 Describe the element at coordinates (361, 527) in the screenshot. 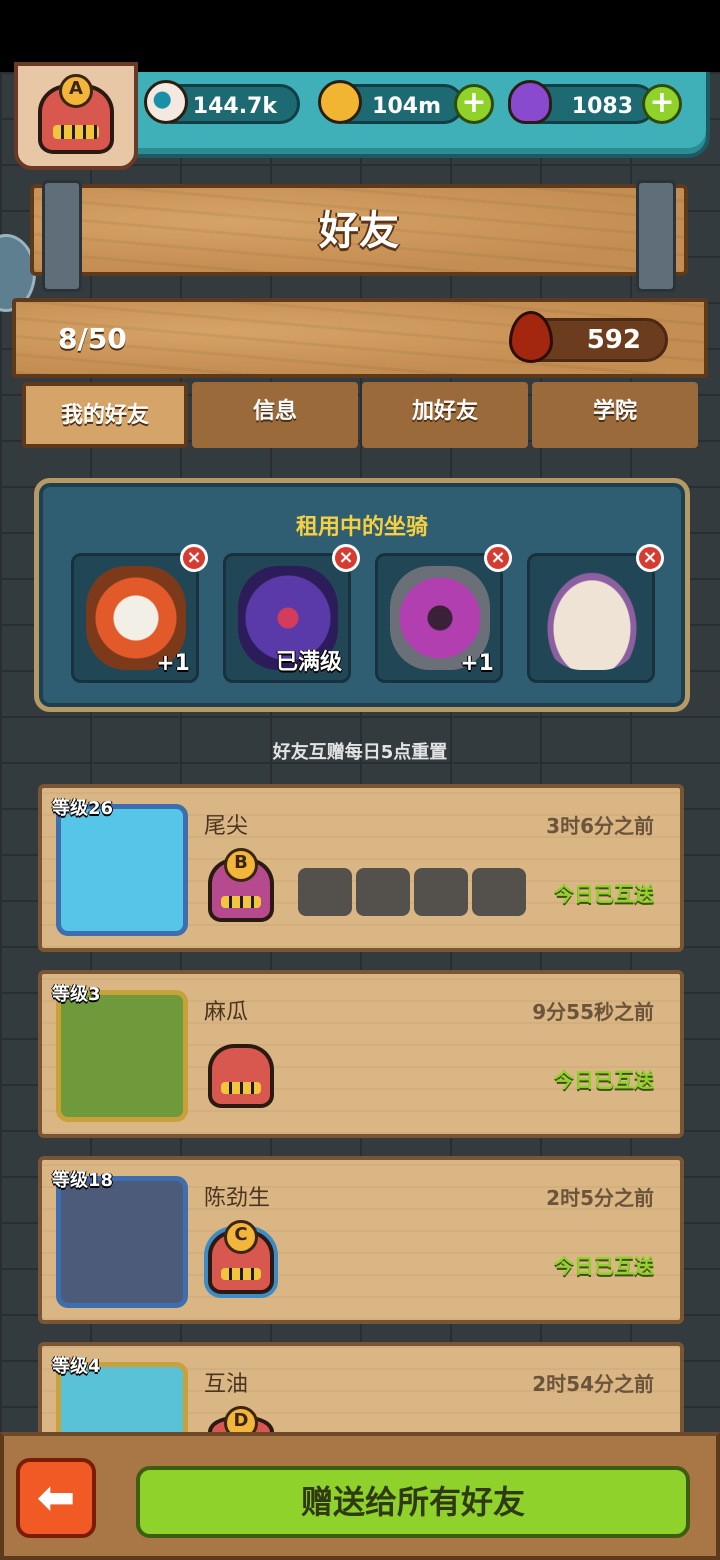

I see `rented-mounts-title: 租用中的坐骑` at that location.